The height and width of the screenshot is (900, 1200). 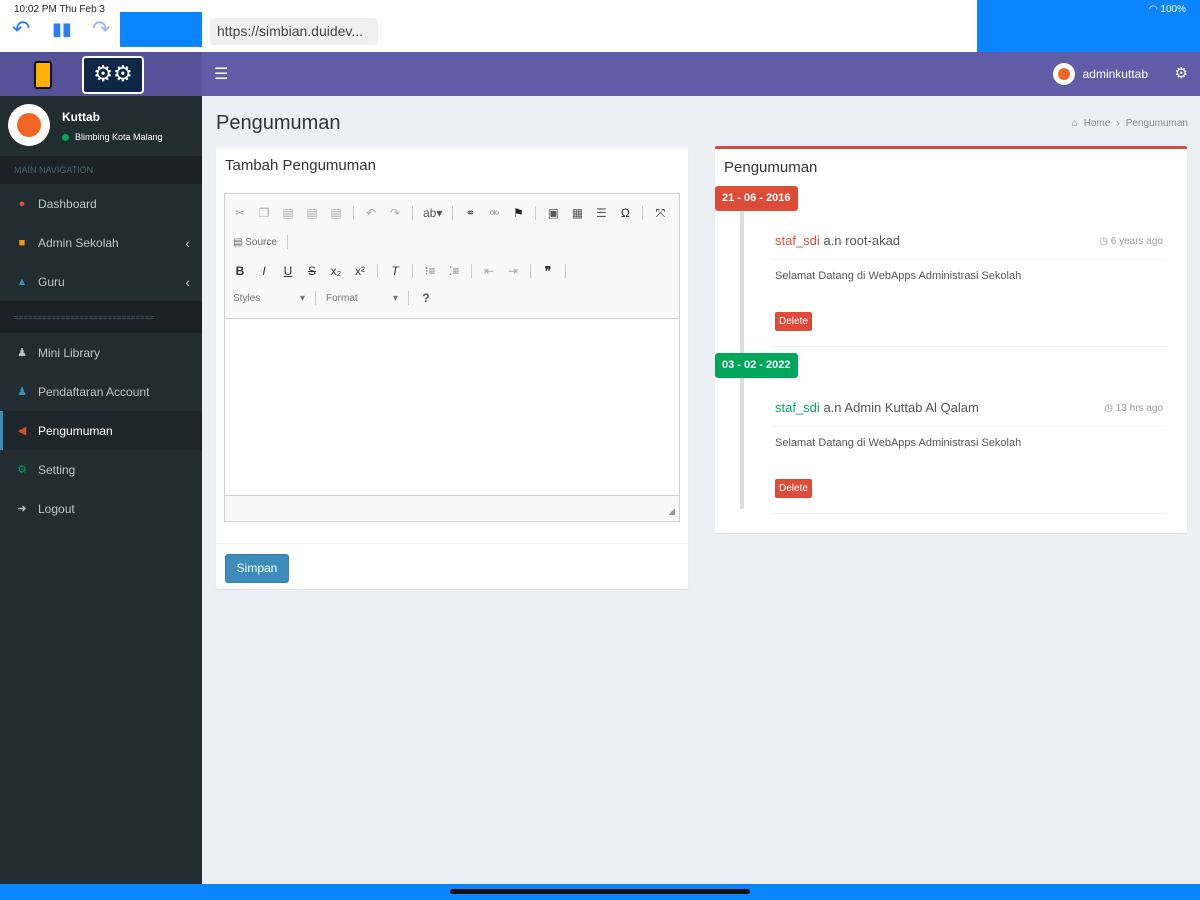 I want to click on logo: ⚙⚙, so click(x=101, y=74).